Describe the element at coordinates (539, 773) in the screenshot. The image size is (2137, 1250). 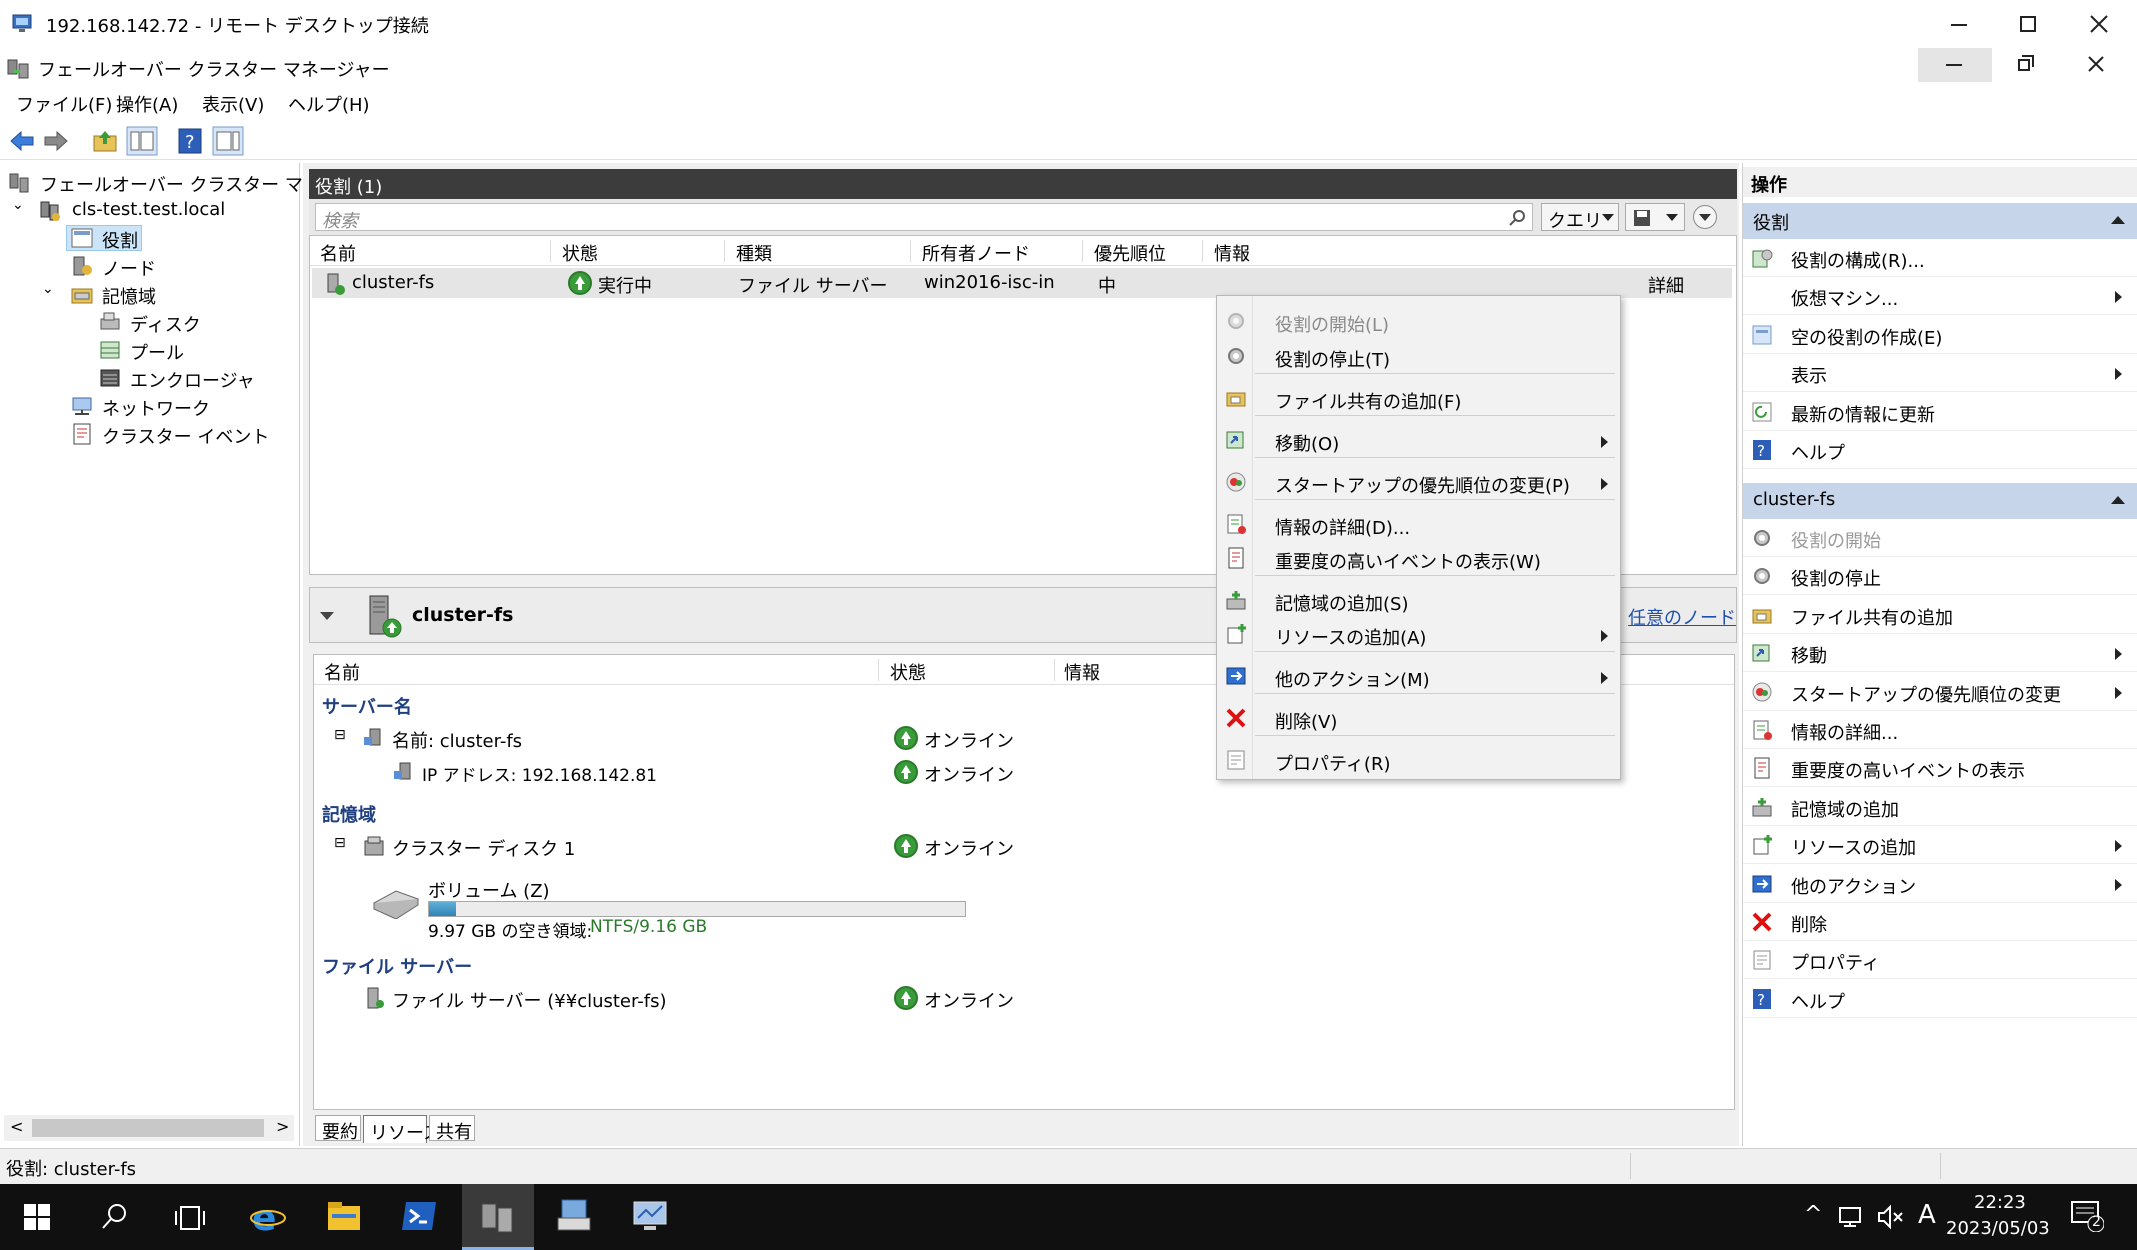
I see `ip-resource: IP アドレス: 192.168.142.81` at that location.